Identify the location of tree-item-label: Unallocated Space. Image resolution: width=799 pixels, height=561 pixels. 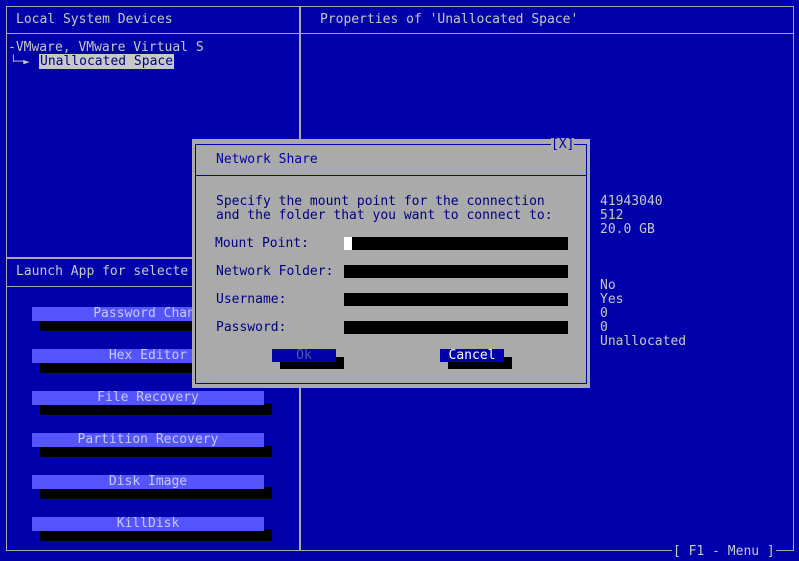
(107, 61).